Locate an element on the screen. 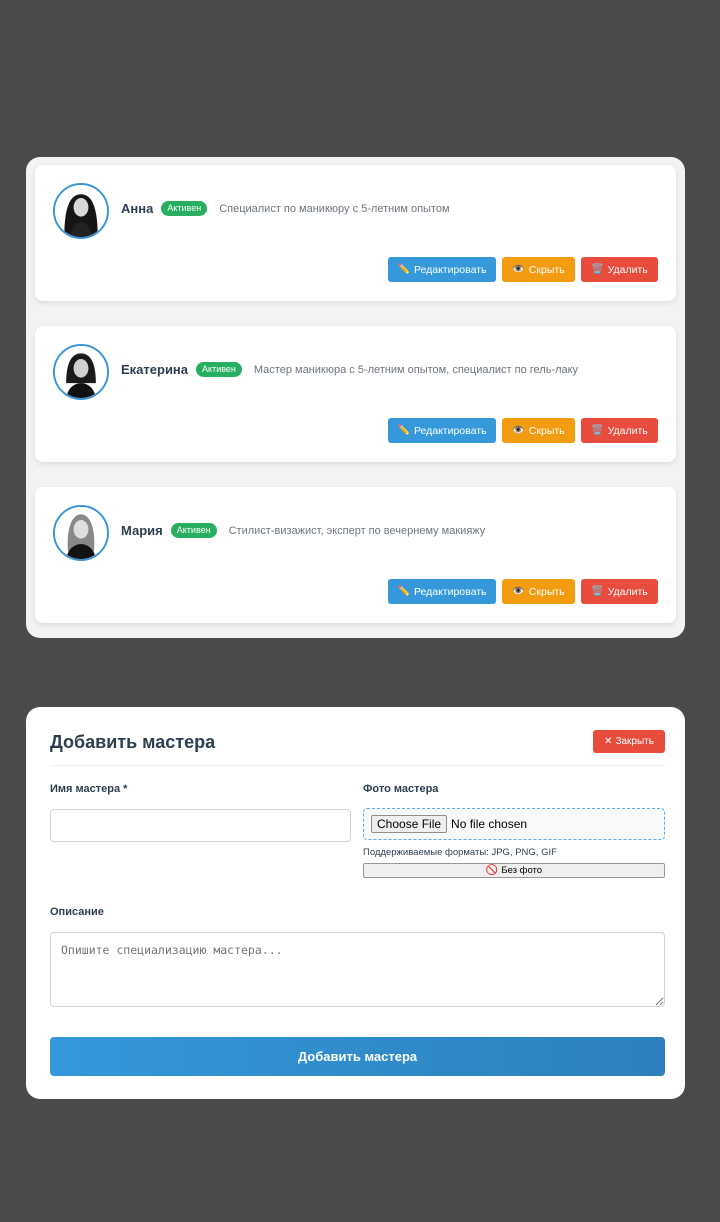 The width and height of the screenshot is (720, 1222). divider is located at coordinates (357, 765).